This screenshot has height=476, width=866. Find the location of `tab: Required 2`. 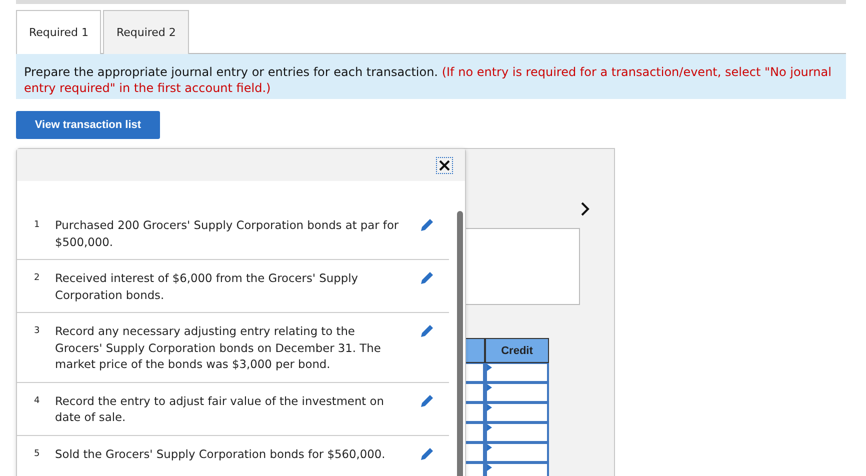

tab: Required 2 is located at coordinates (146, 32).